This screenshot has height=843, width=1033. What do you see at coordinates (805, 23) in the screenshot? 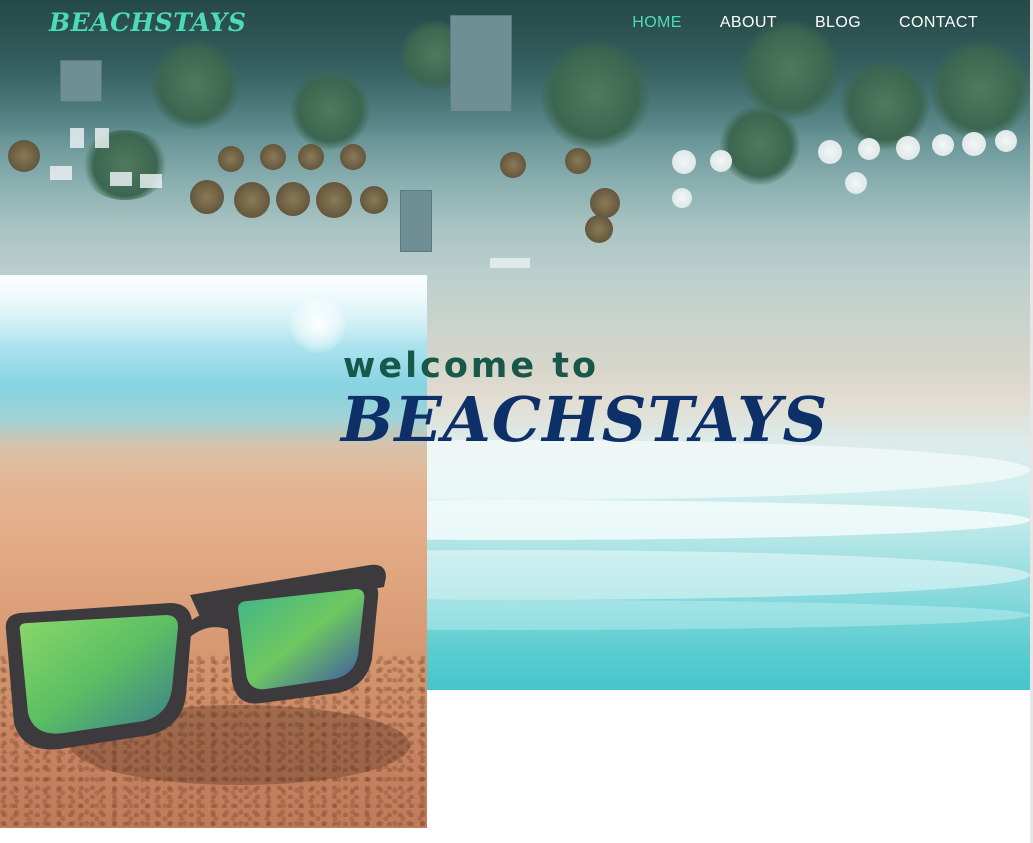
I see `main-nav: HOME ABOUT BLOG CONTACT` at bounding box center [805, 23].